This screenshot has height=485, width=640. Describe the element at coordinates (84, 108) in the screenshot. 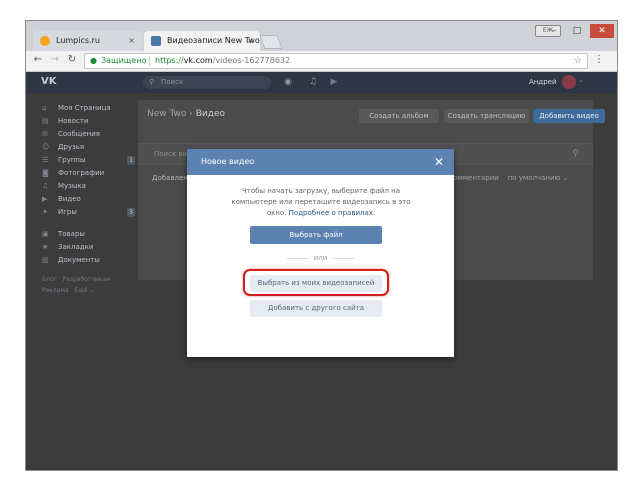

I see `sidebar-item-label: Моя Страница` at that location.